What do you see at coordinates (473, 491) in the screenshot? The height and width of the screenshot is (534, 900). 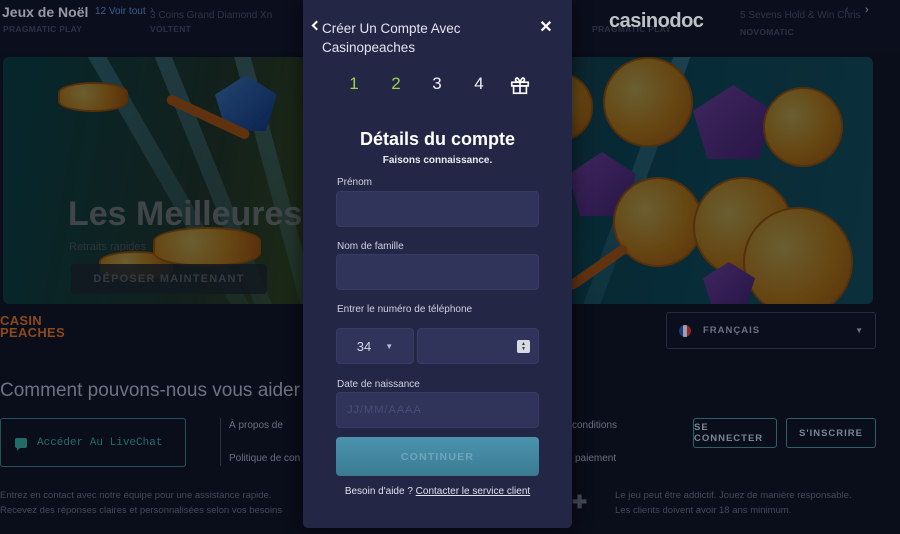 I see `contact-support-link: Contacter le service client` at bounding box center [473, 491].